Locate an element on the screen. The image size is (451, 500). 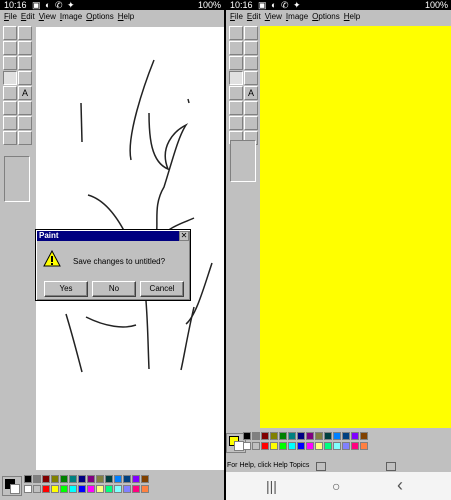
rectangle-tool is located at coordinates (10, 123).